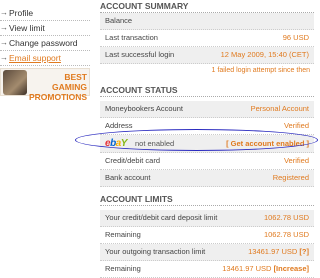 This screenshot has height=278, width=320. I want to click on bank-row: Bank account Registered, so click(207, 178).